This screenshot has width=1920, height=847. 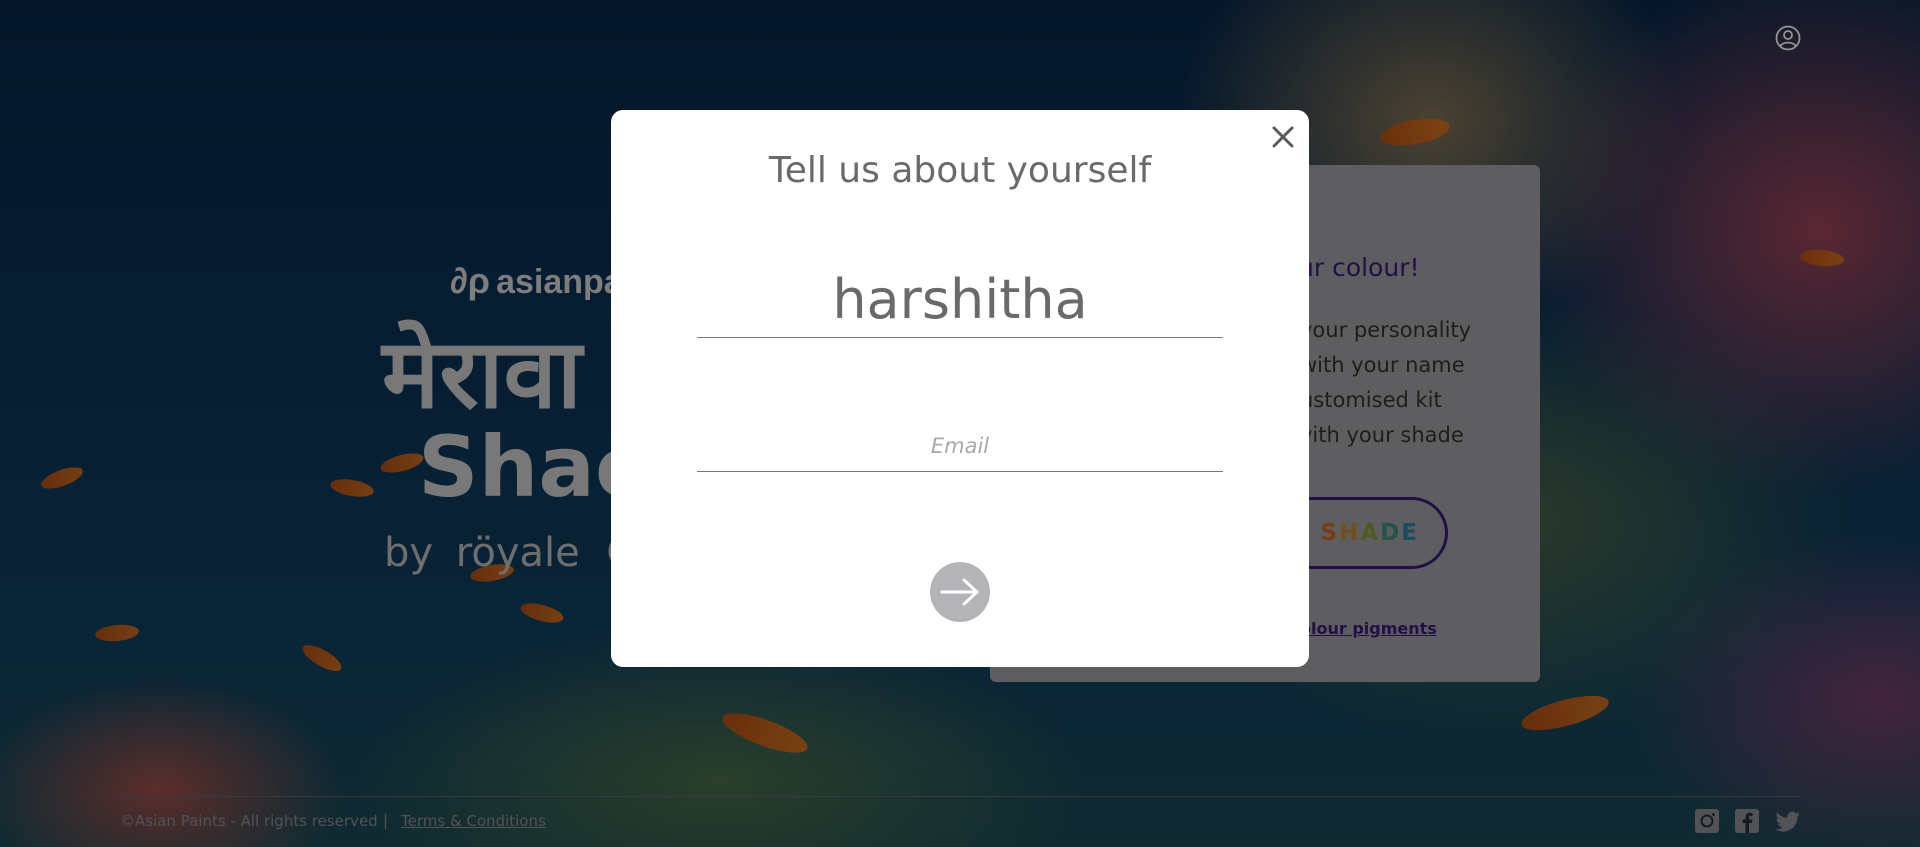 What do you see at coordinates (960, 170) in the screenshot?
I see `modal-title: Tell us about yourself` at bounding box center [960, 170].